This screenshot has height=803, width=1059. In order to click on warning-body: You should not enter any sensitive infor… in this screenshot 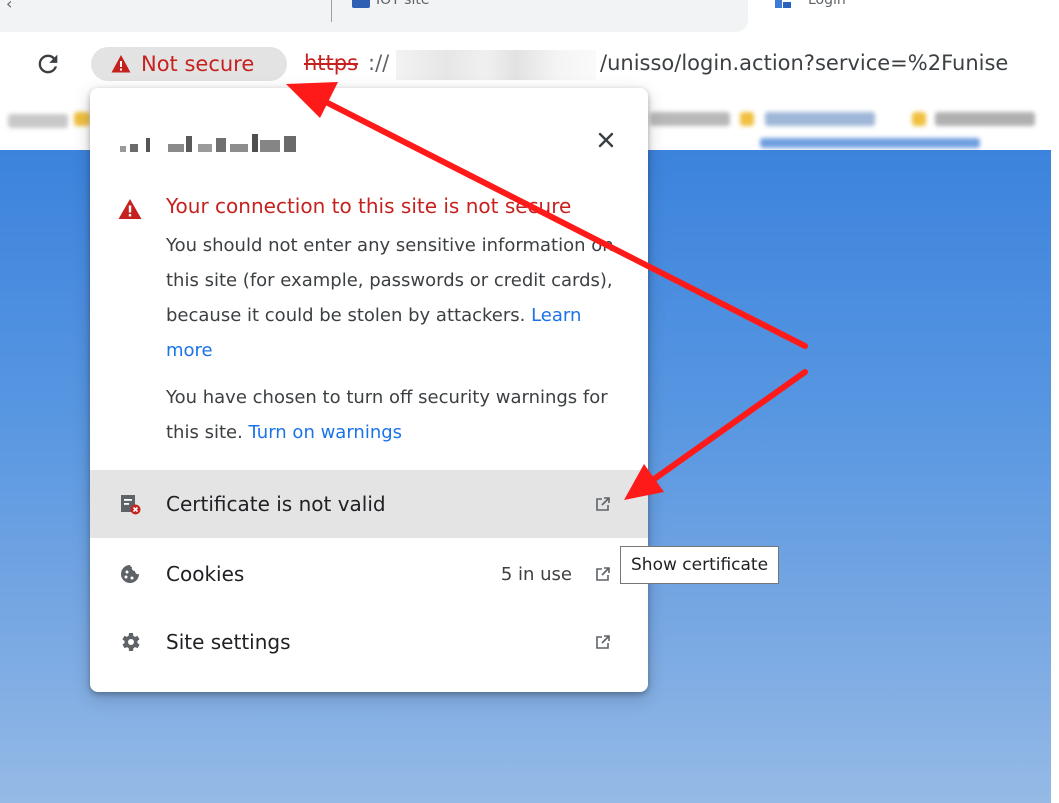, I will do `click(391, 345)`.